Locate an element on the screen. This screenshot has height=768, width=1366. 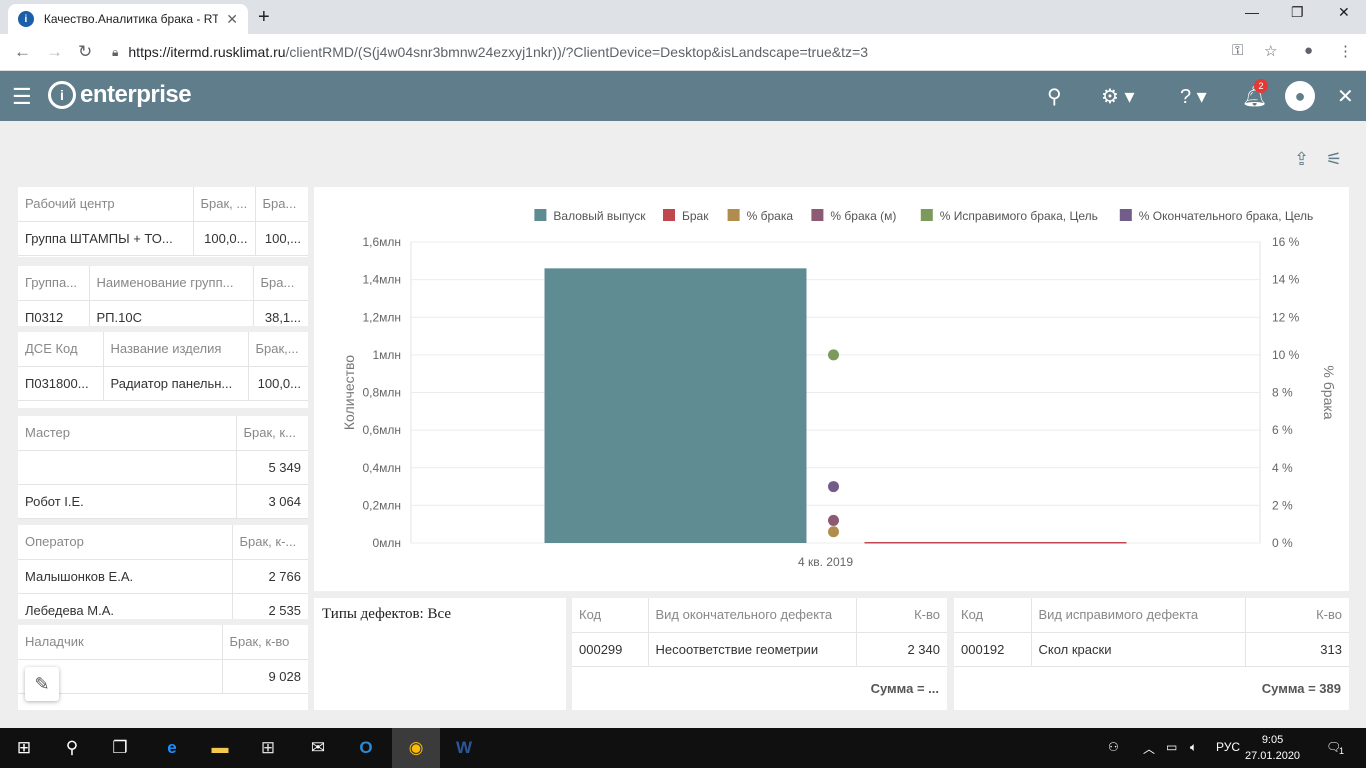
table-row: 000192 Скол краски 313 is located at coordinates (1151, 649).